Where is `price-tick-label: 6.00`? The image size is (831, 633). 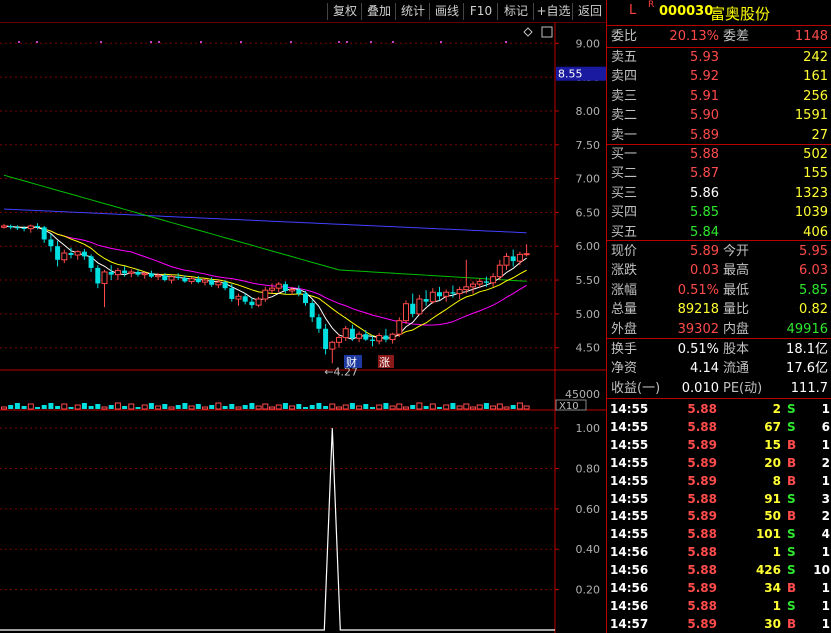 price-tick-label: 6.00 is located at coordinates (588, 246).